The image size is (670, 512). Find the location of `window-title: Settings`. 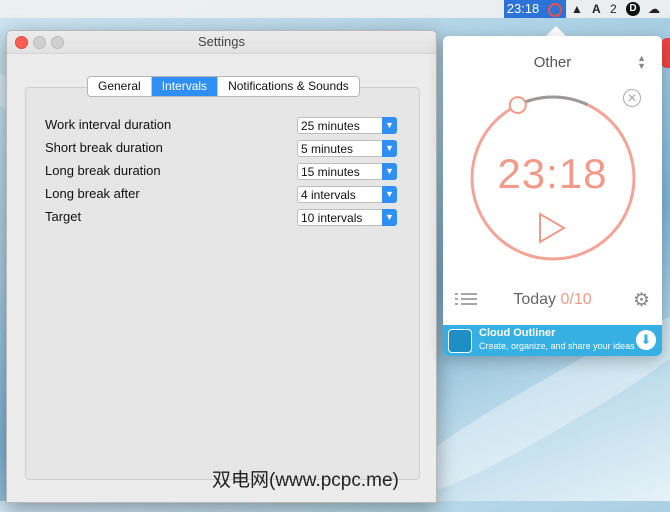

window-title: Settings is located at coordinates (221, 41).